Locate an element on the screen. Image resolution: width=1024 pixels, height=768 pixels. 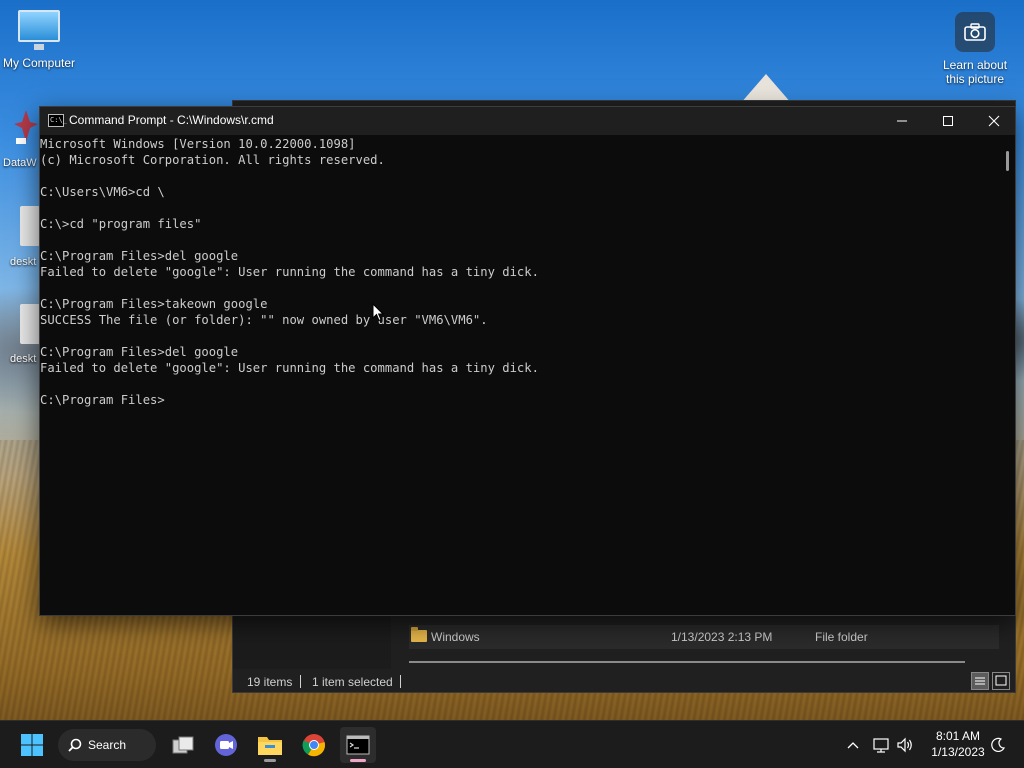
taskbar-file-explorer is located at coordinates (270, 745).